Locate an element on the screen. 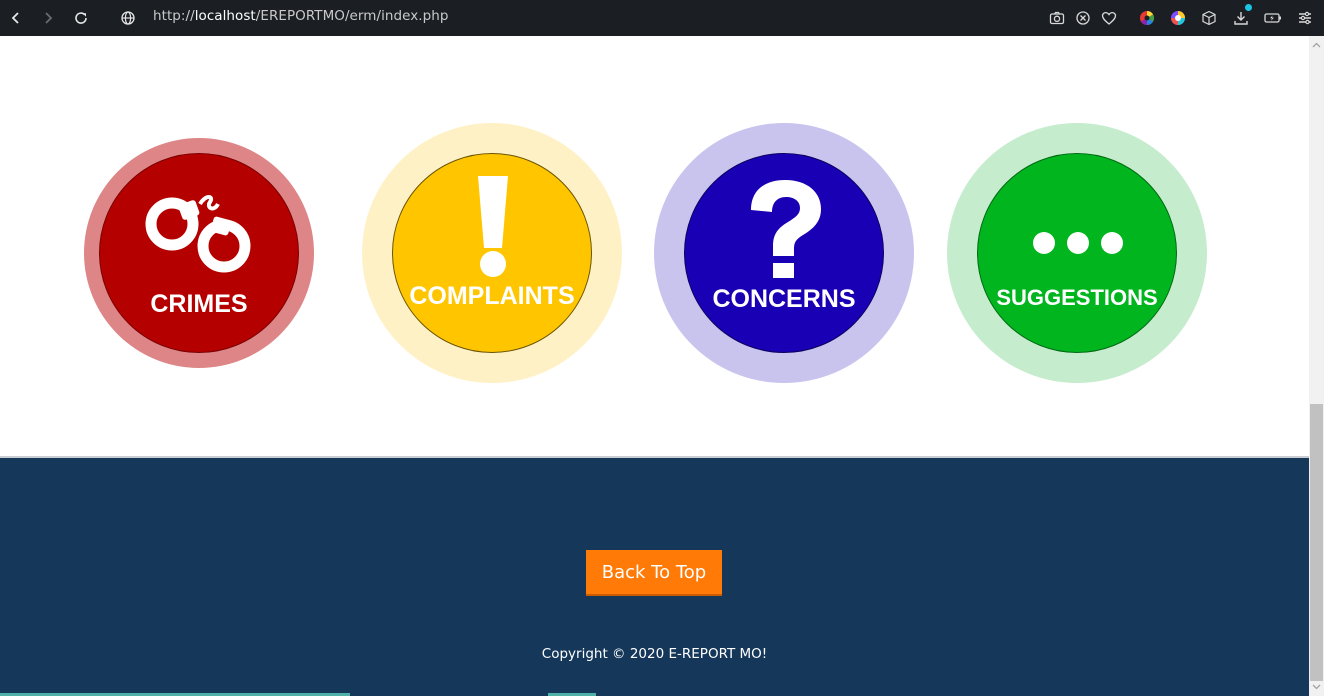 The image size is (1324, 696). copyright-text: Copyright © 2020 E-REPORT MO! is located at coordinates (654, 654).